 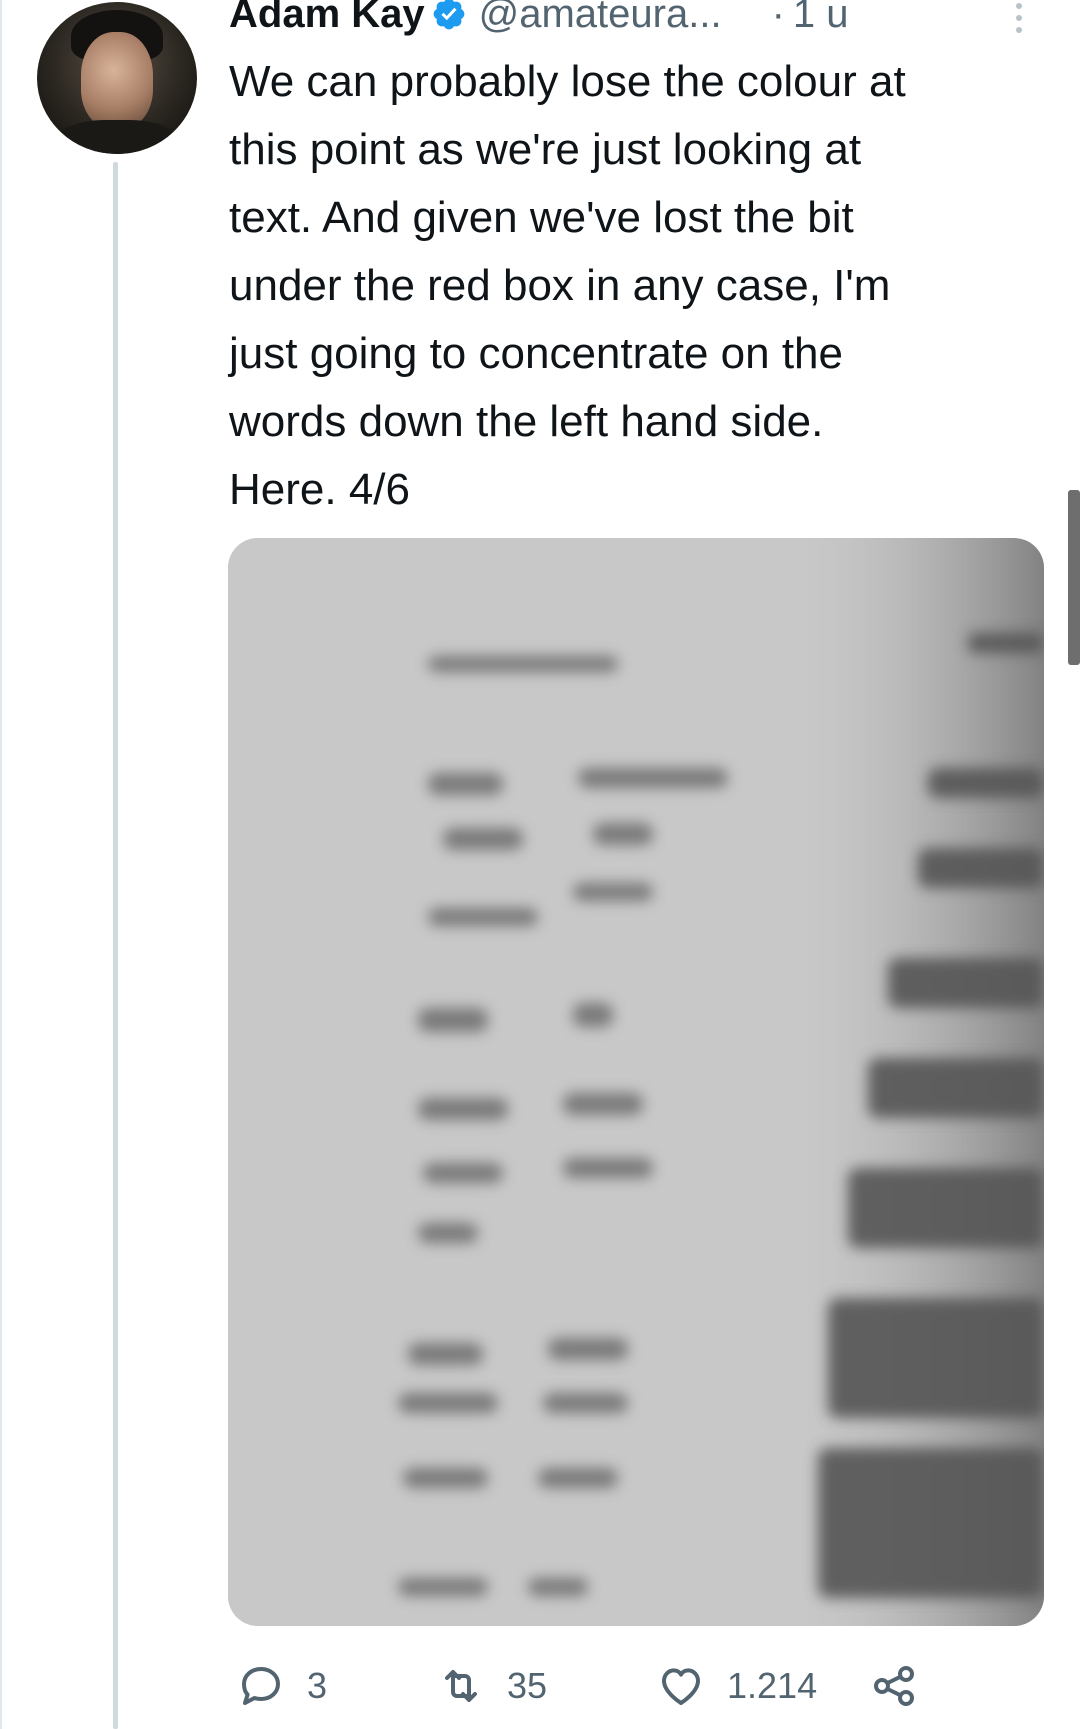 I want to click on timeline-border, so click(x=1, y=864).